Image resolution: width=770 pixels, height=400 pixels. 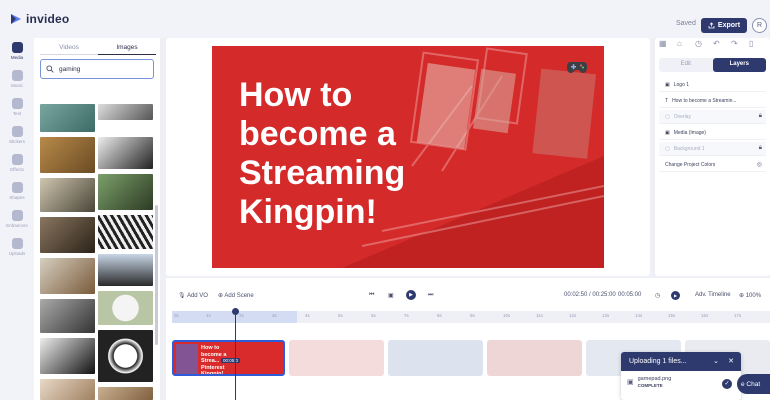 I want to click on gamepad-icon, so click(x=577, y=67).